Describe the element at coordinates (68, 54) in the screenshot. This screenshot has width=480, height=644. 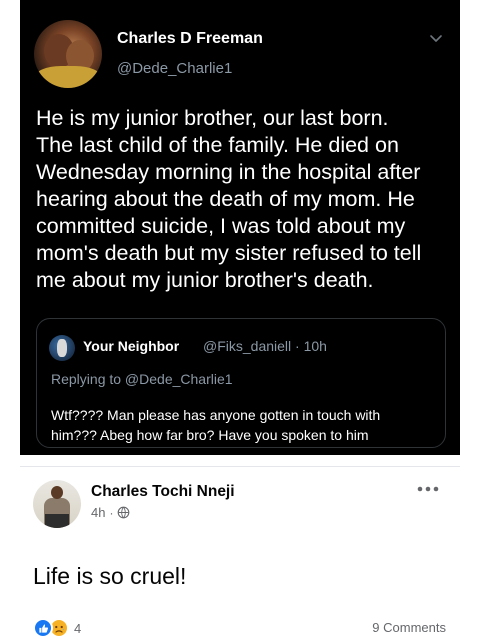
I see `tweet-author-avatar` at that location.